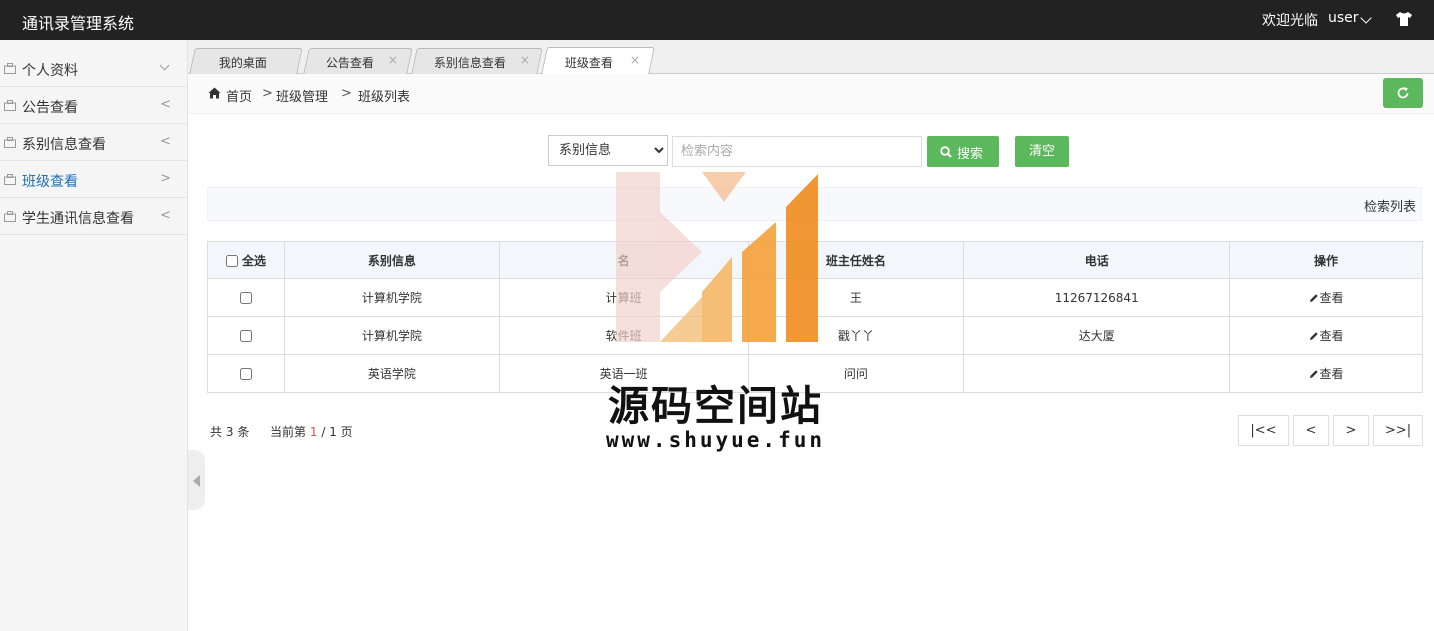 This screenshot has height=631, width=1434. Describe the element at coordinates (346, 432) in the screenshot. I see `pages-suffix: 页` at that location.